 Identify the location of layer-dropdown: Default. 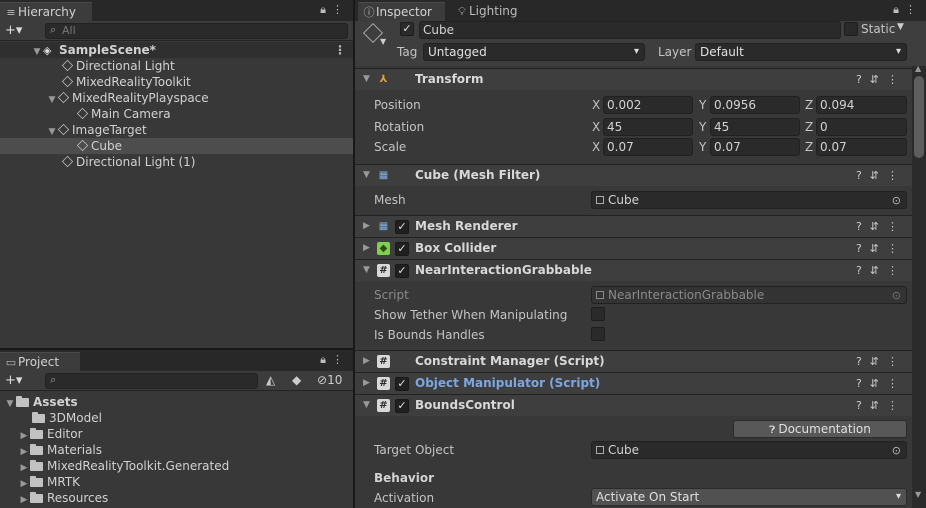
(801, 52).